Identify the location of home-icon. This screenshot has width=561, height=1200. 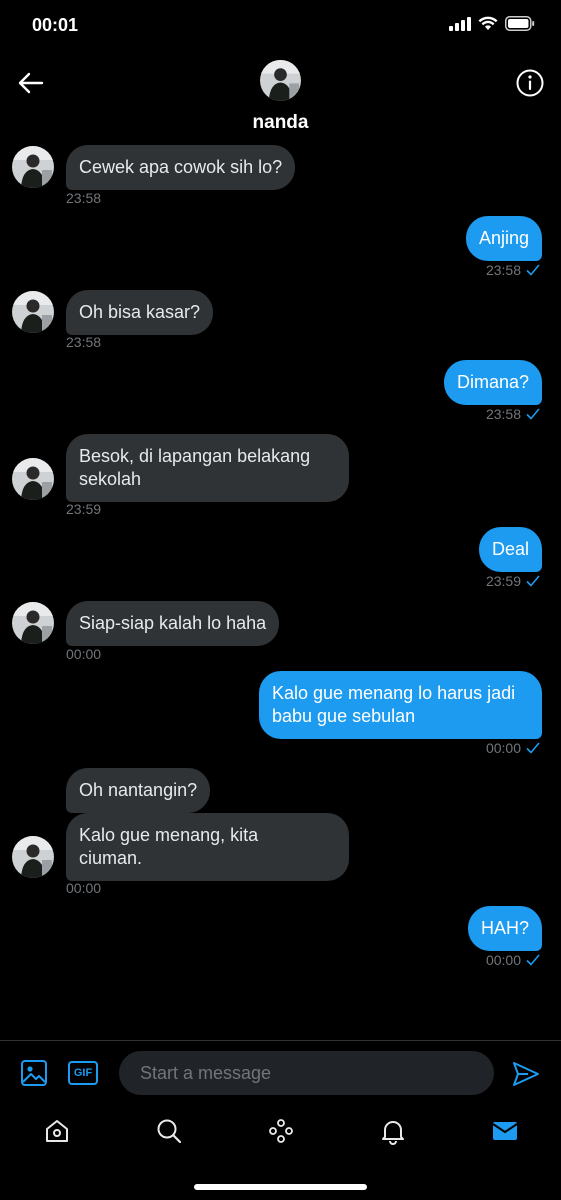
(57, 1131).